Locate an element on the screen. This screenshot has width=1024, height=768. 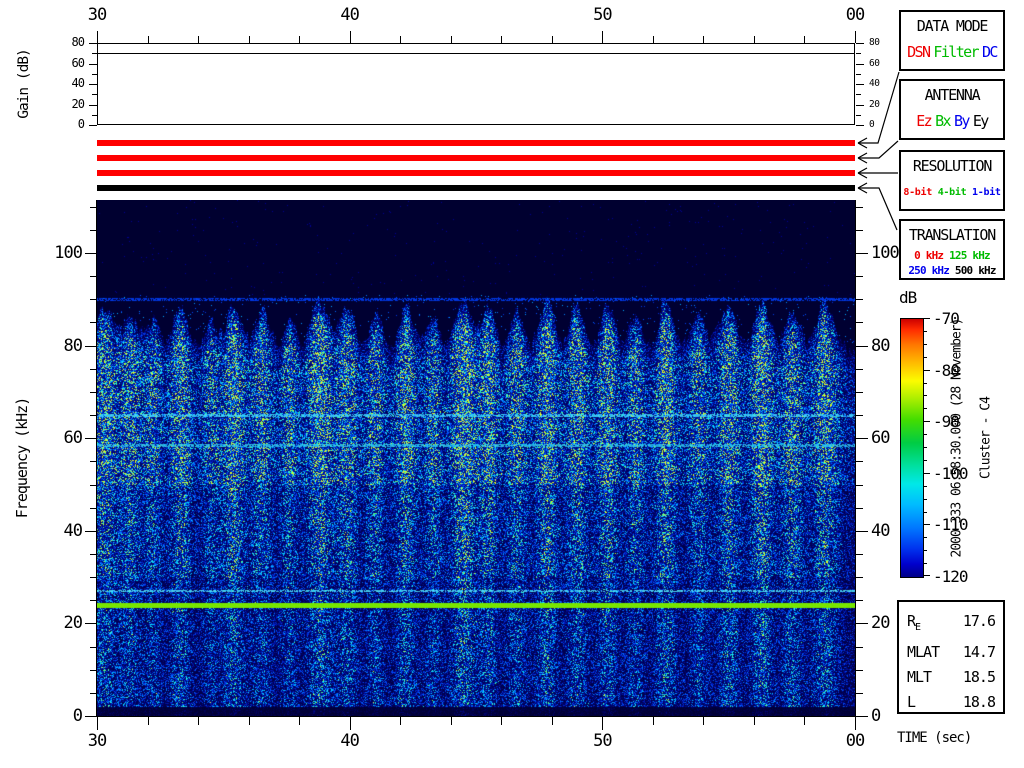
option-ey: Ey is located at coordinates (980, 121).